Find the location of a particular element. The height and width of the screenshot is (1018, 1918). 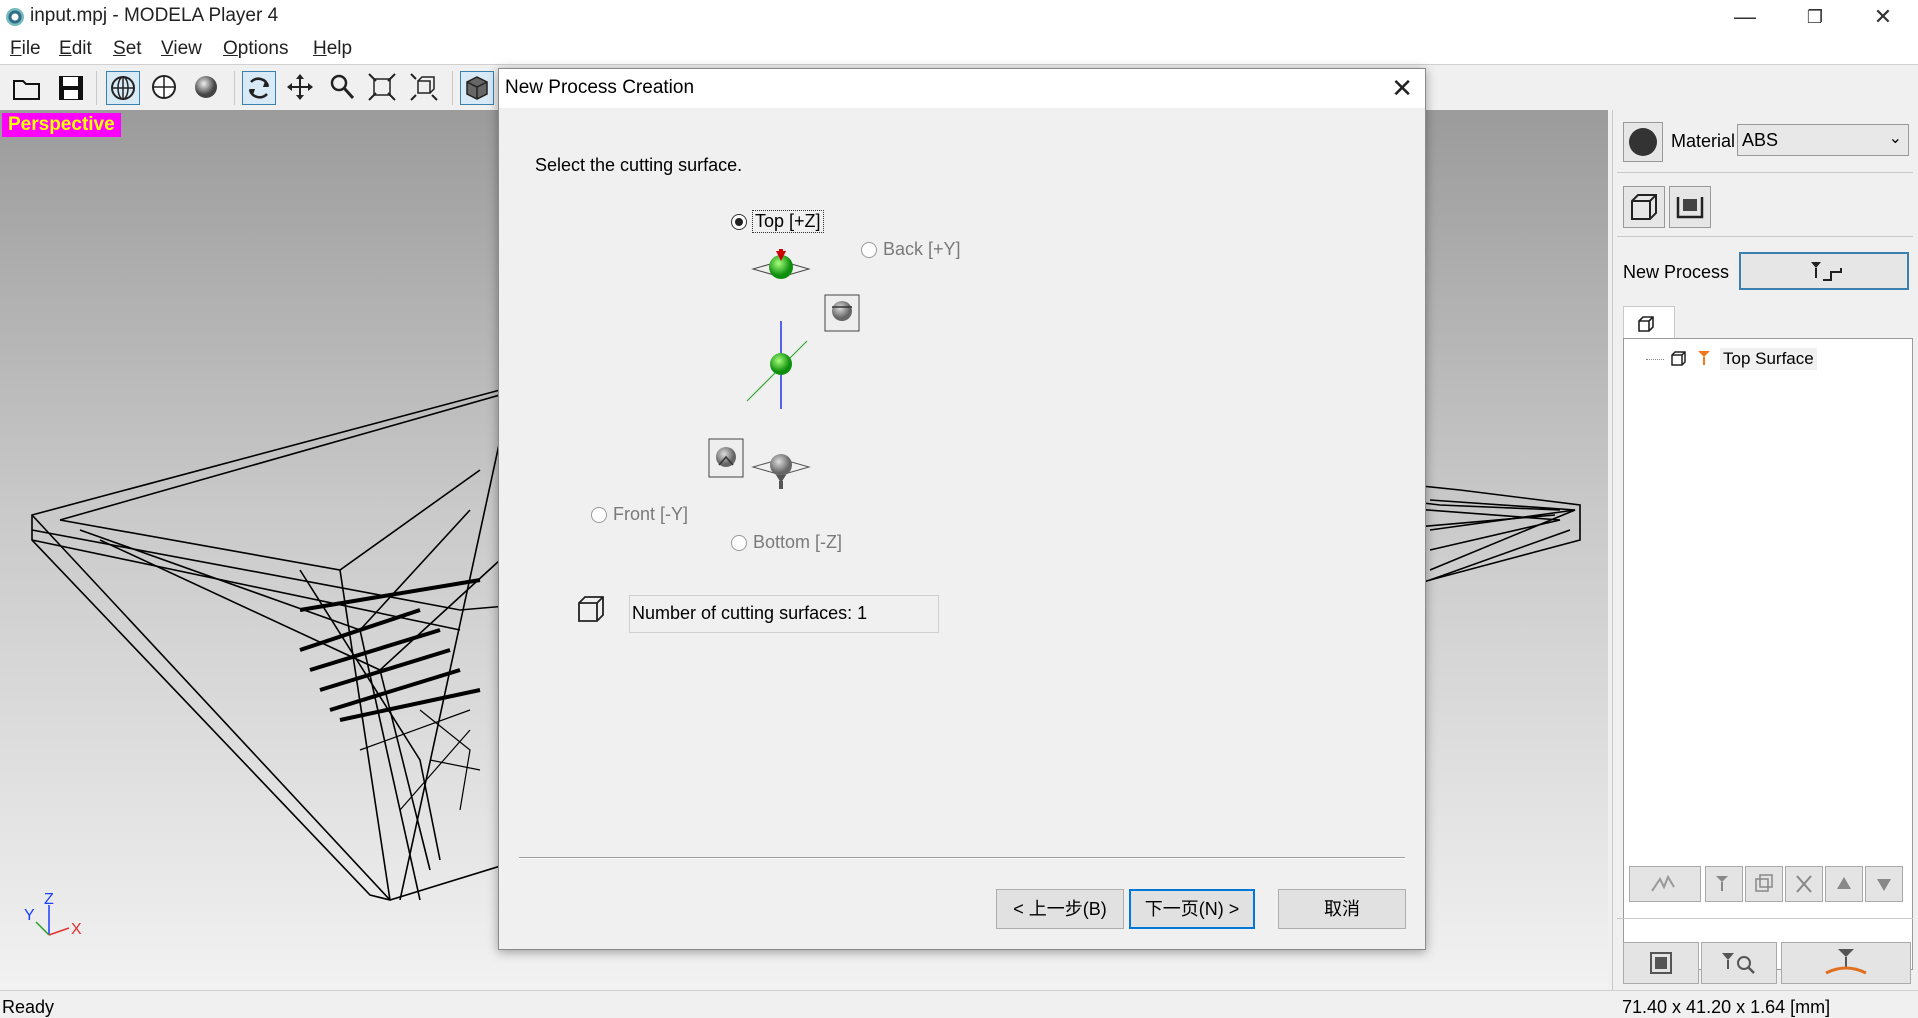

material-compass-icon is located at coordinates (1643, 142).